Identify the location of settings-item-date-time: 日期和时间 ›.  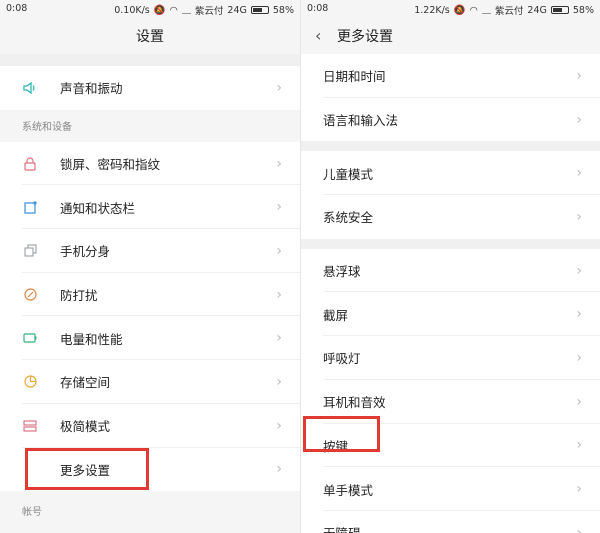
(450, 76).